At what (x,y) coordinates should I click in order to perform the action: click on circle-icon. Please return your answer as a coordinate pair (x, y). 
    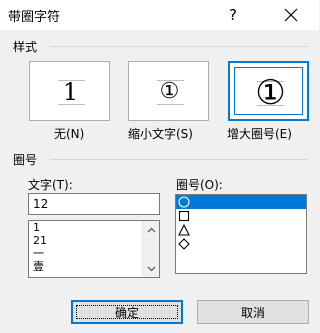
    Looking at the image, I should click on (184, 202).